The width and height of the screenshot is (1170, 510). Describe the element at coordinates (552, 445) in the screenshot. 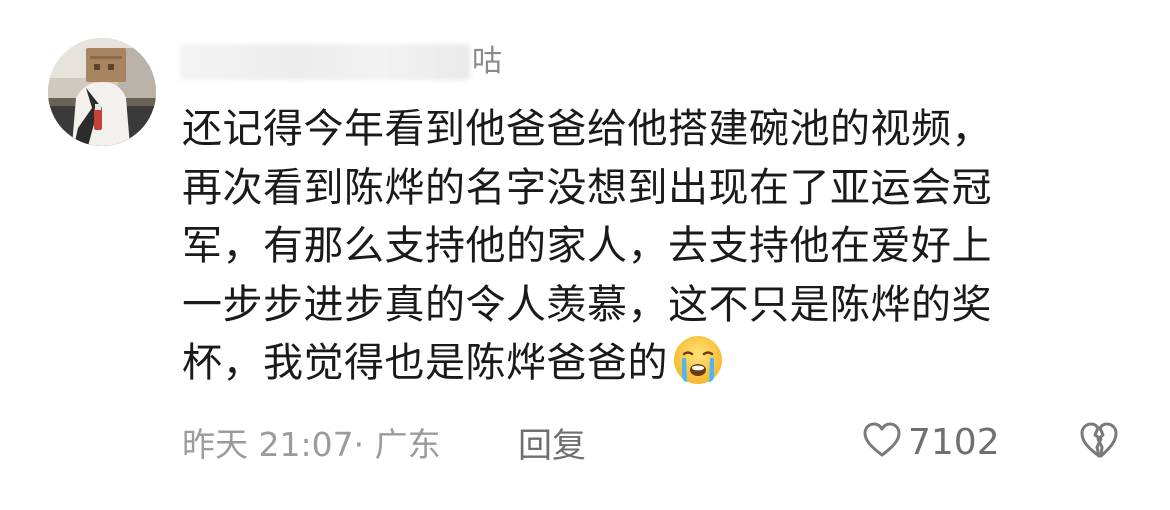

I see `reply-label: 回复` at that location.